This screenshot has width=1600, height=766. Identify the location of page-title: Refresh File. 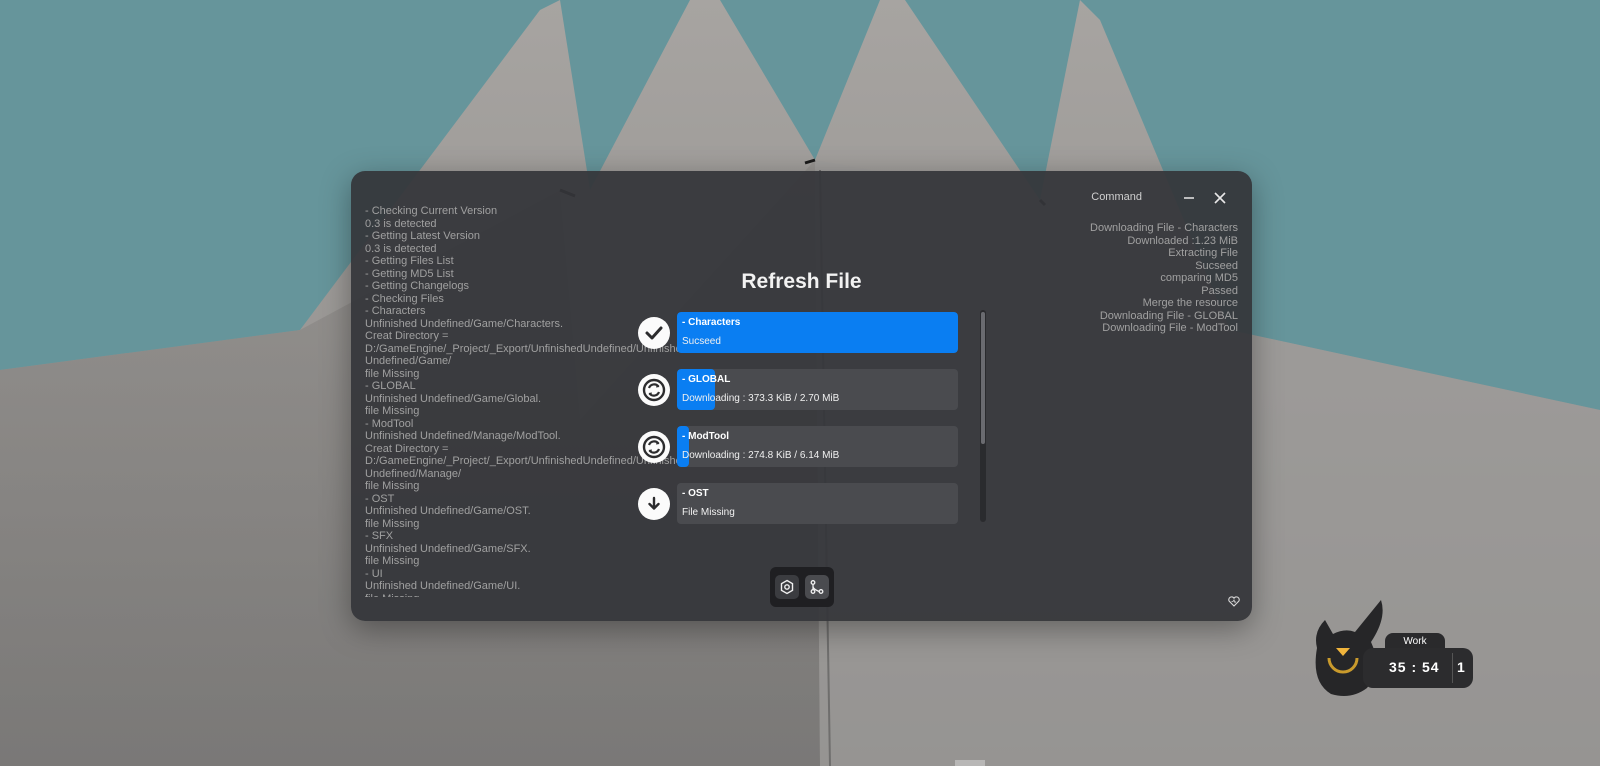
(801, 281).